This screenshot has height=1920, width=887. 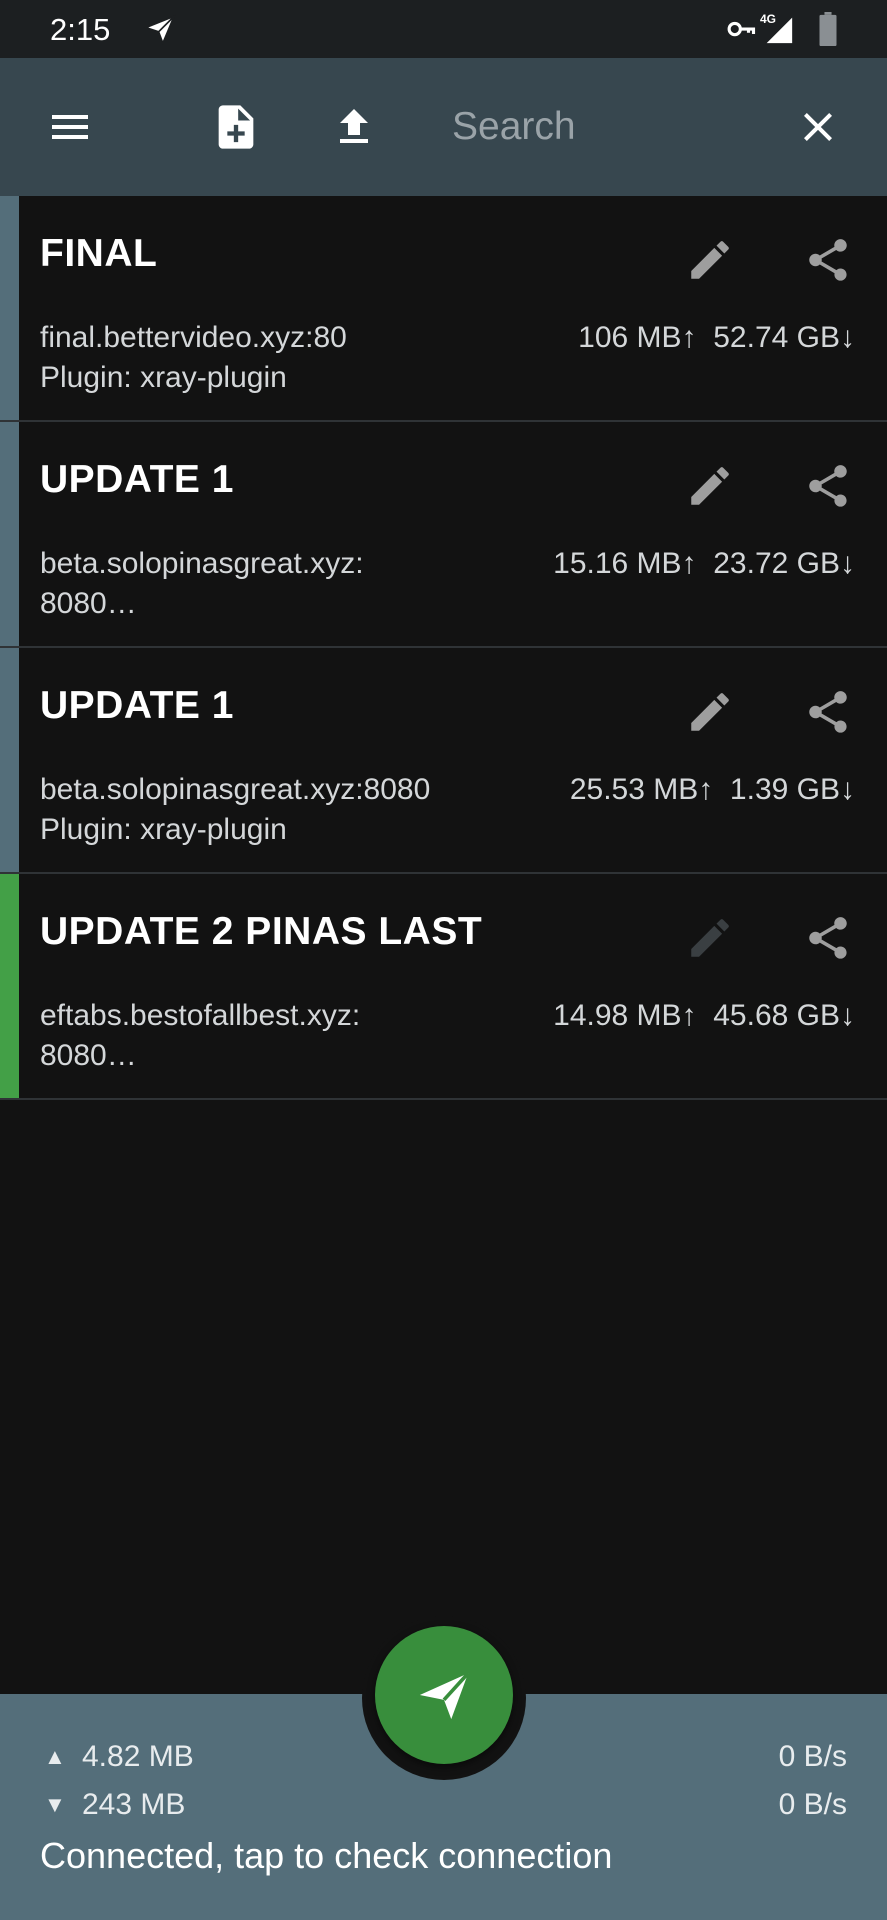 I want to click on edit-button-disabled, so click(x=710, y=938).